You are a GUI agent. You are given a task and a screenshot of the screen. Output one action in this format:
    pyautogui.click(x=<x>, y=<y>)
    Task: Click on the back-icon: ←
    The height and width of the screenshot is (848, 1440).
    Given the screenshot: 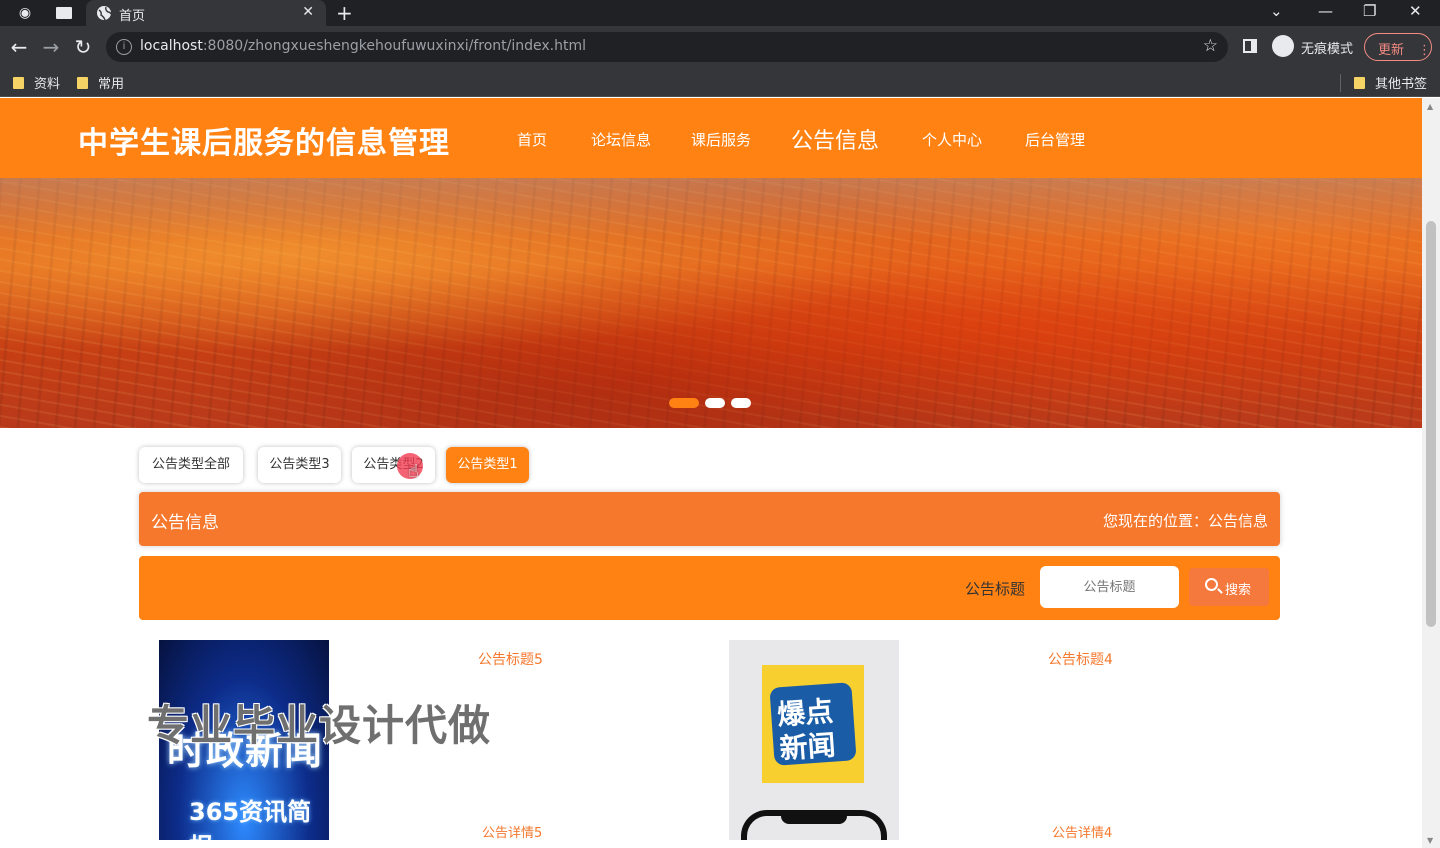 What is the action you would take?
    pyautogui.click(x=19, y=47)
    